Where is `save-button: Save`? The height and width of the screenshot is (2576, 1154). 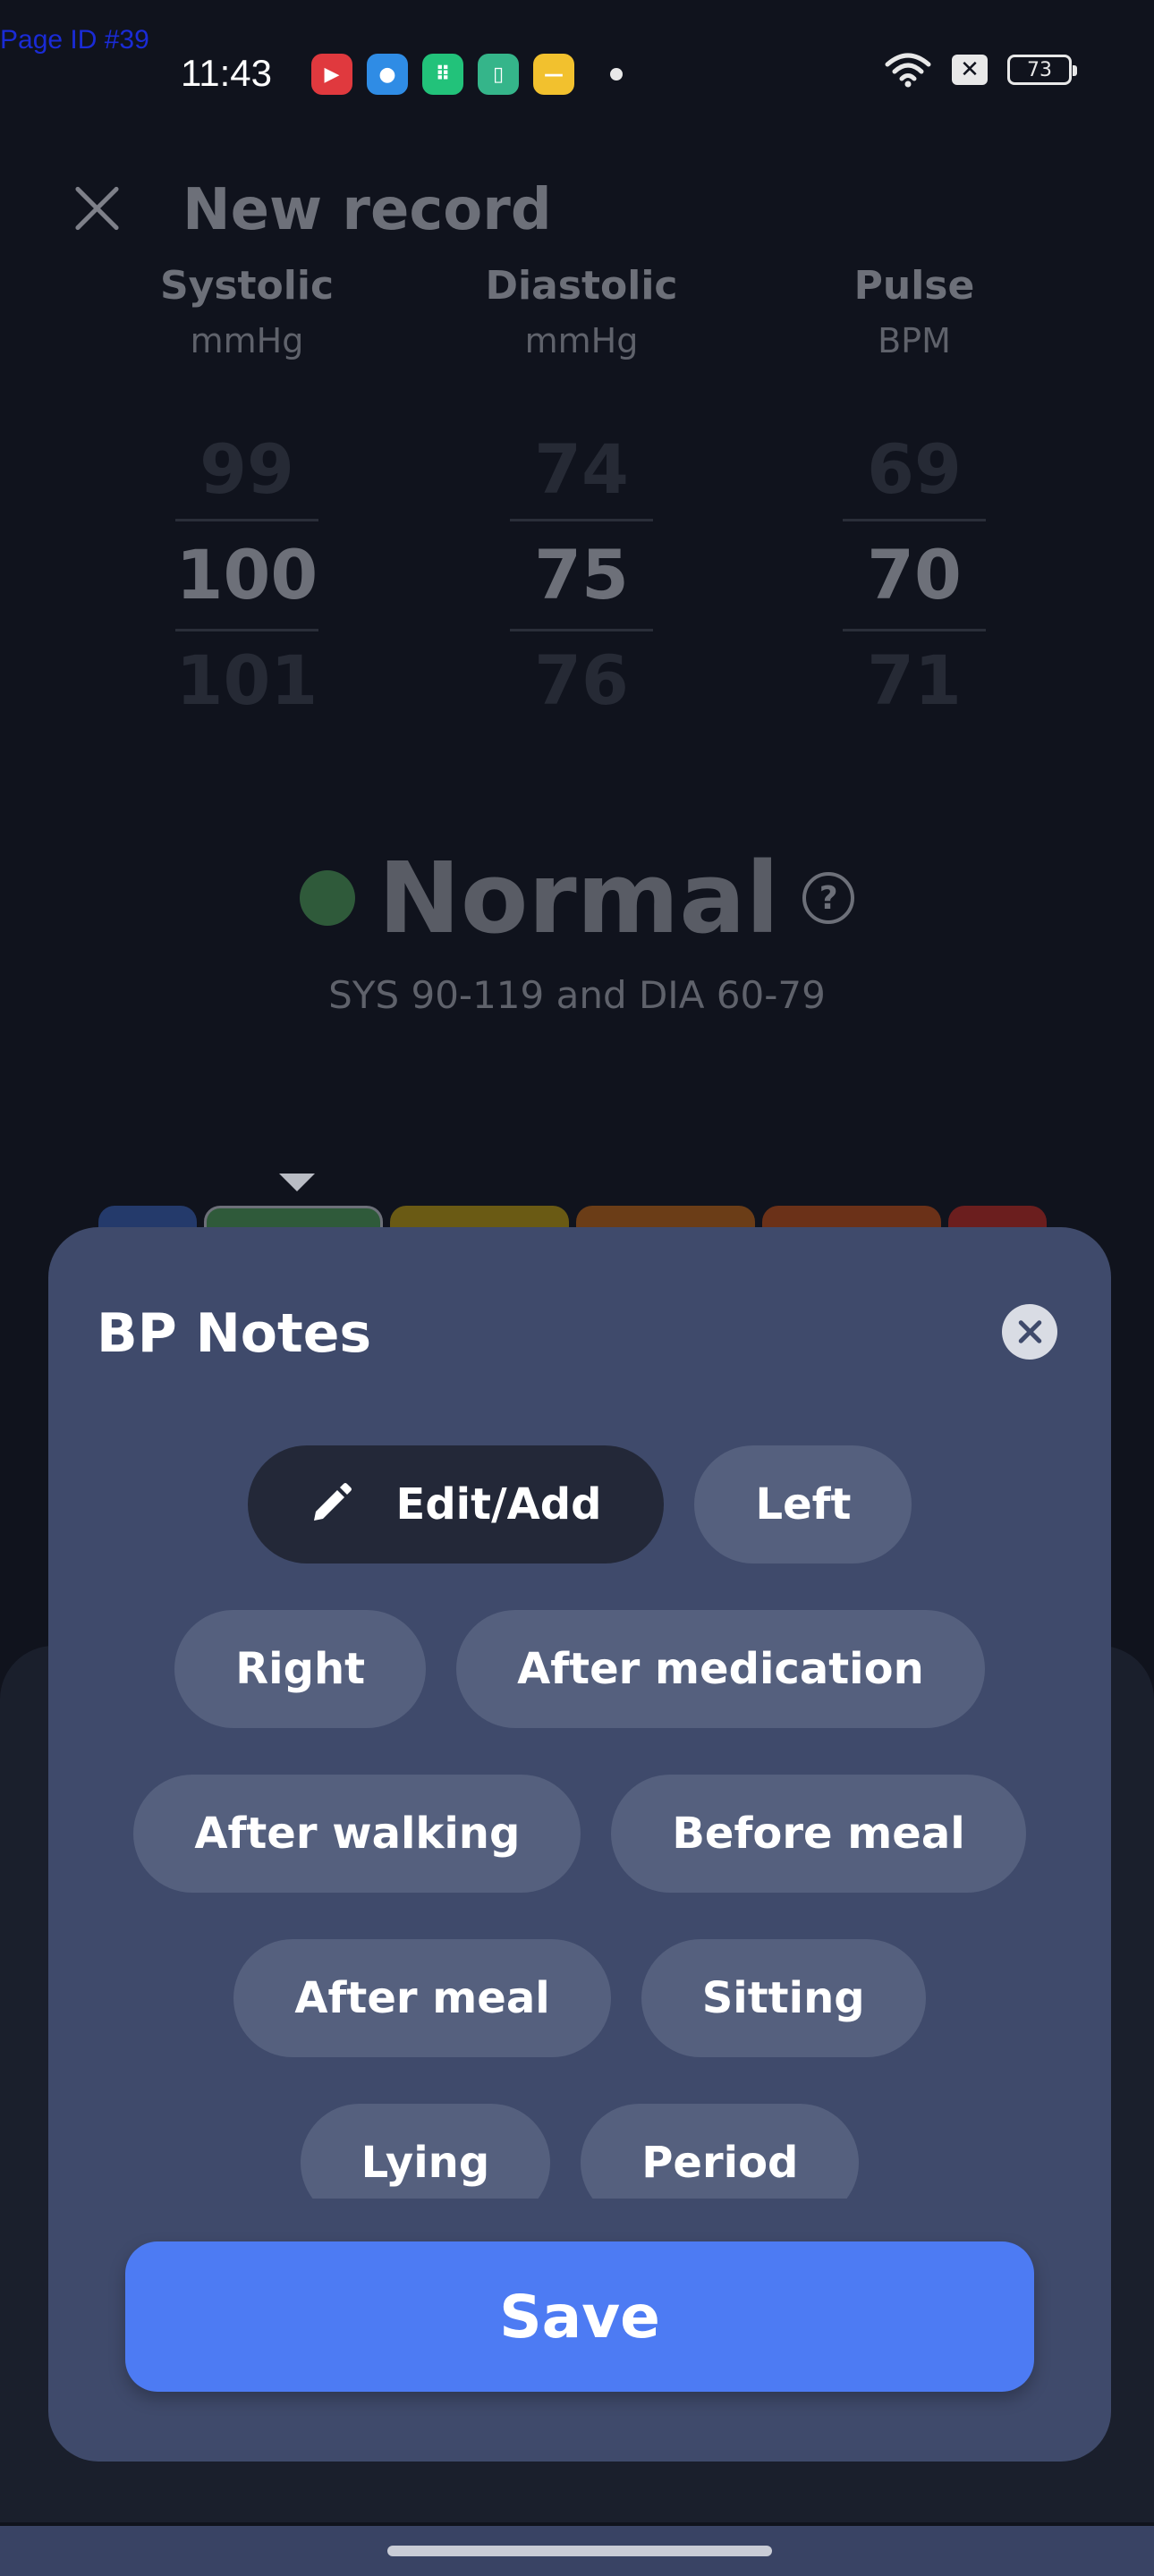 save-button: Save is located at coordinates (579, 2316).